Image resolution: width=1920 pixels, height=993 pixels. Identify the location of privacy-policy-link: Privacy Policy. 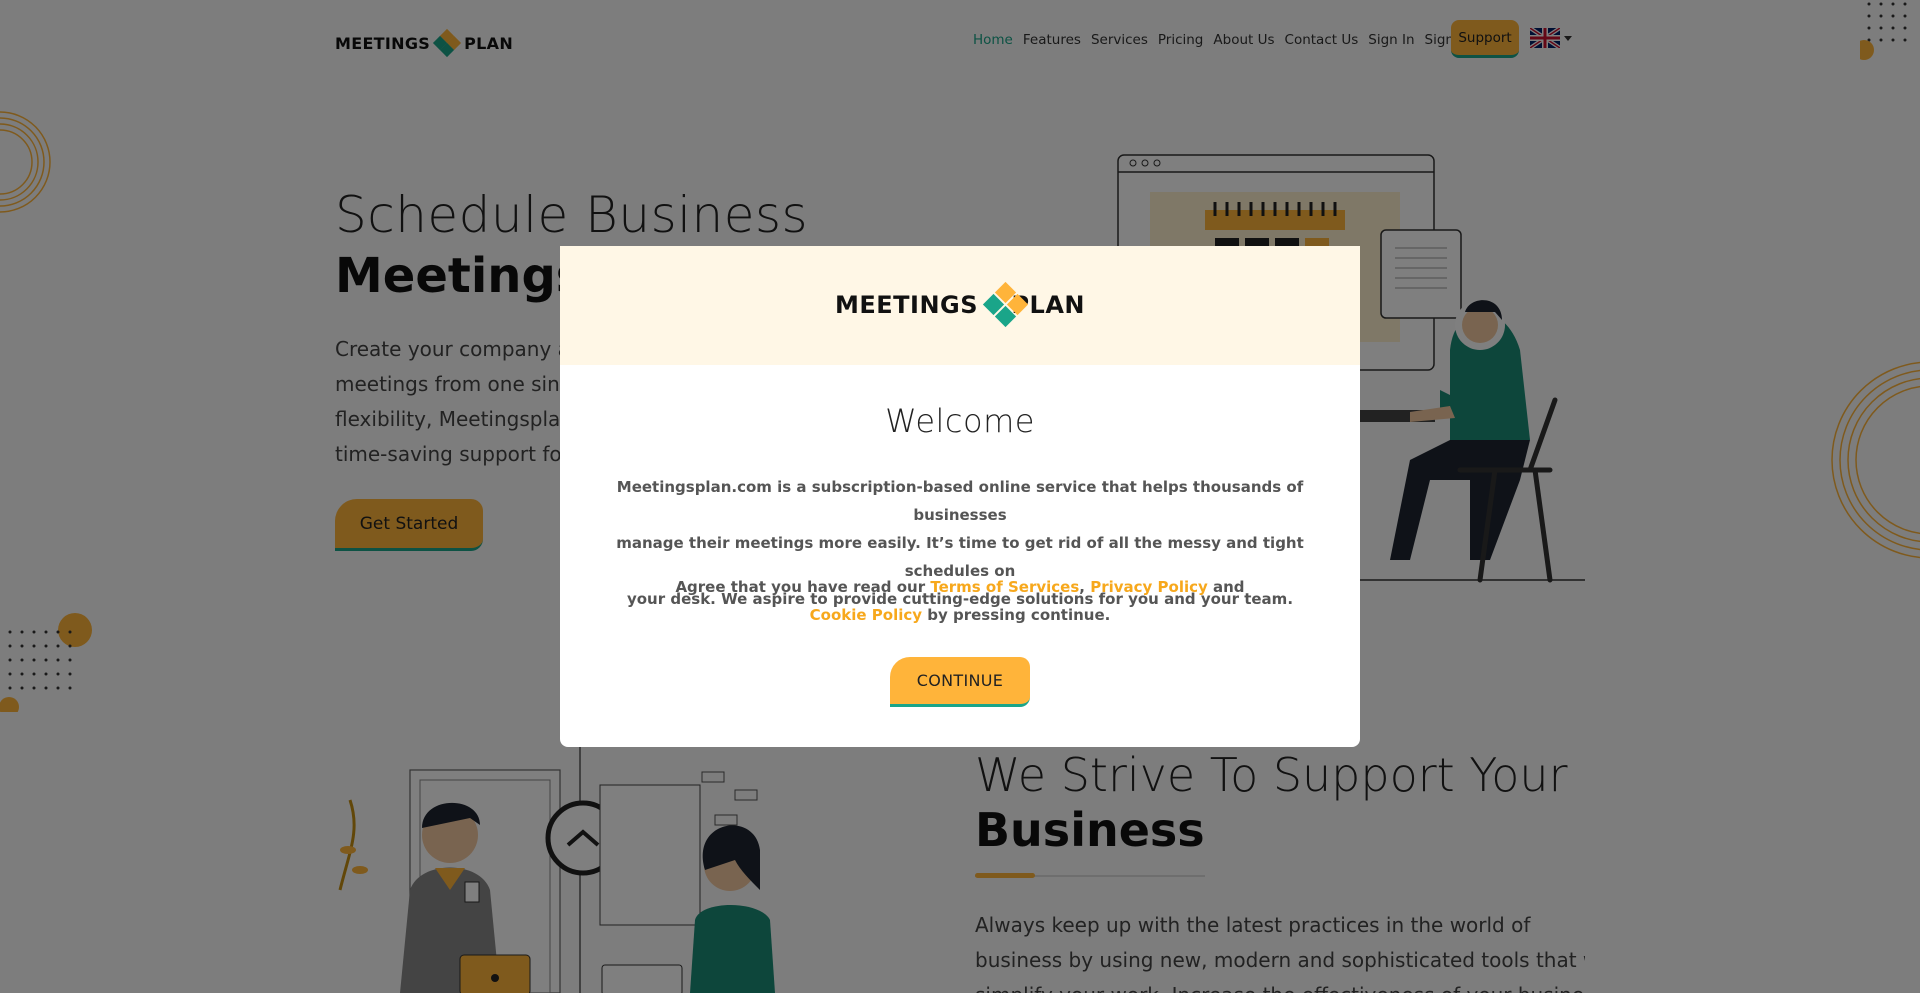
(1149, 587).